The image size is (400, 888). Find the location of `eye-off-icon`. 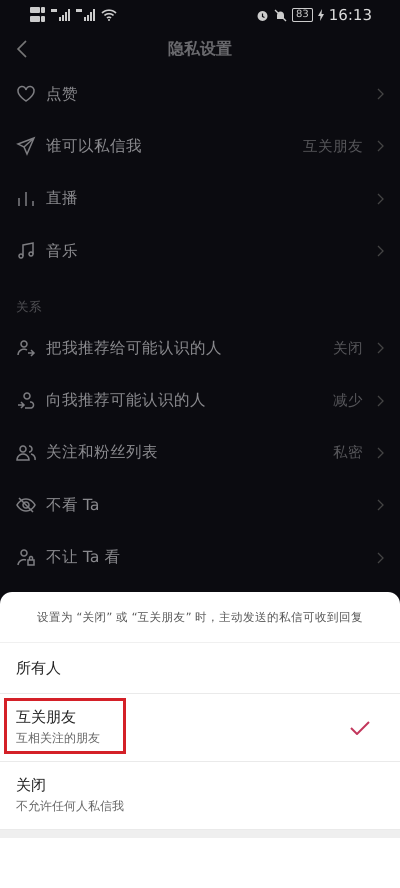

eye-off-icon is located at coordinates (26, 505).